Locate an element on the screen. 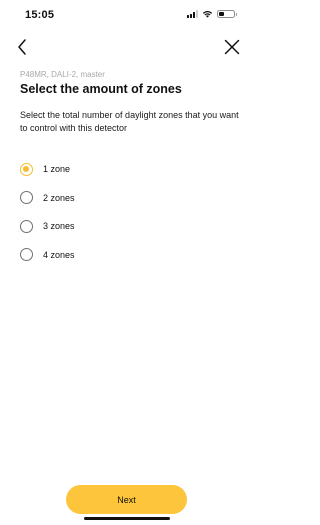 The image size is (320, 525). status-bar: 15:05 is located at coordinates (127, 15).